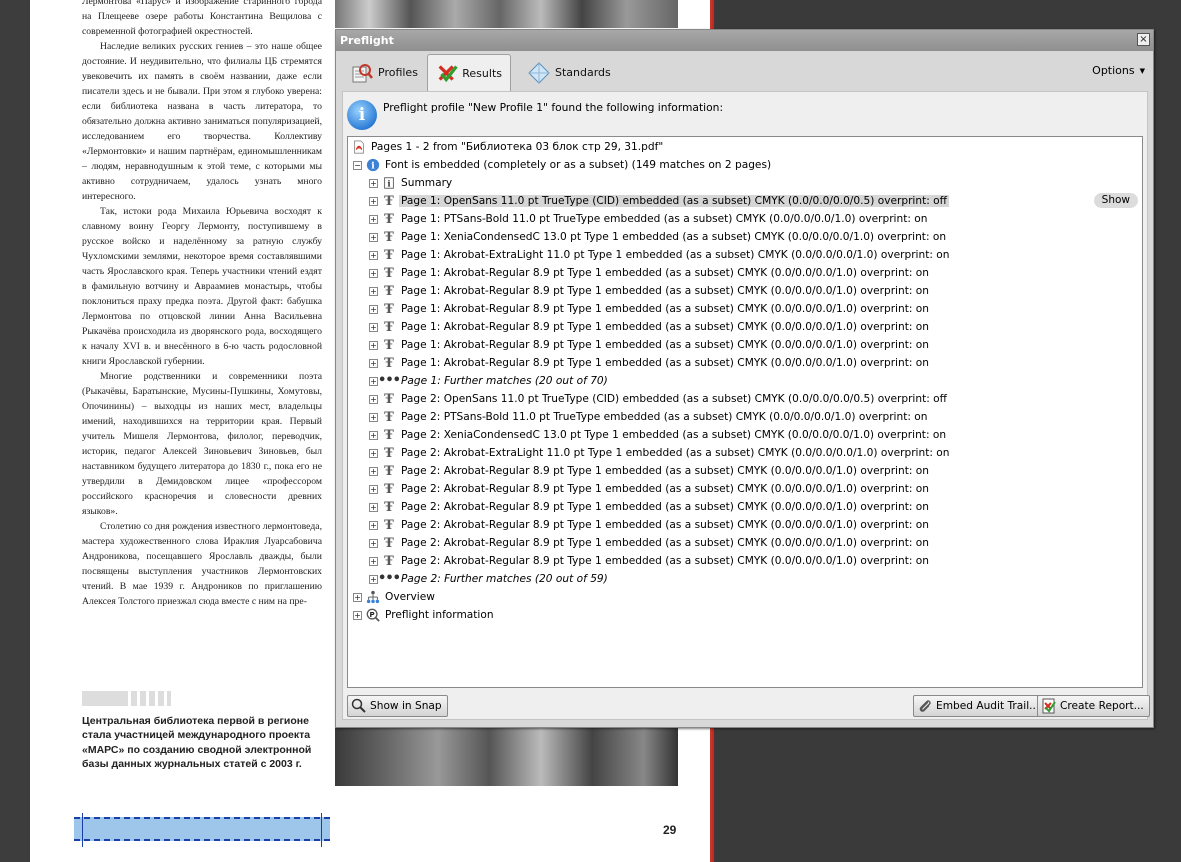  Describe the element at coordinates (469, 72) in the screenshot. I see `tab-results: Results` at that location.